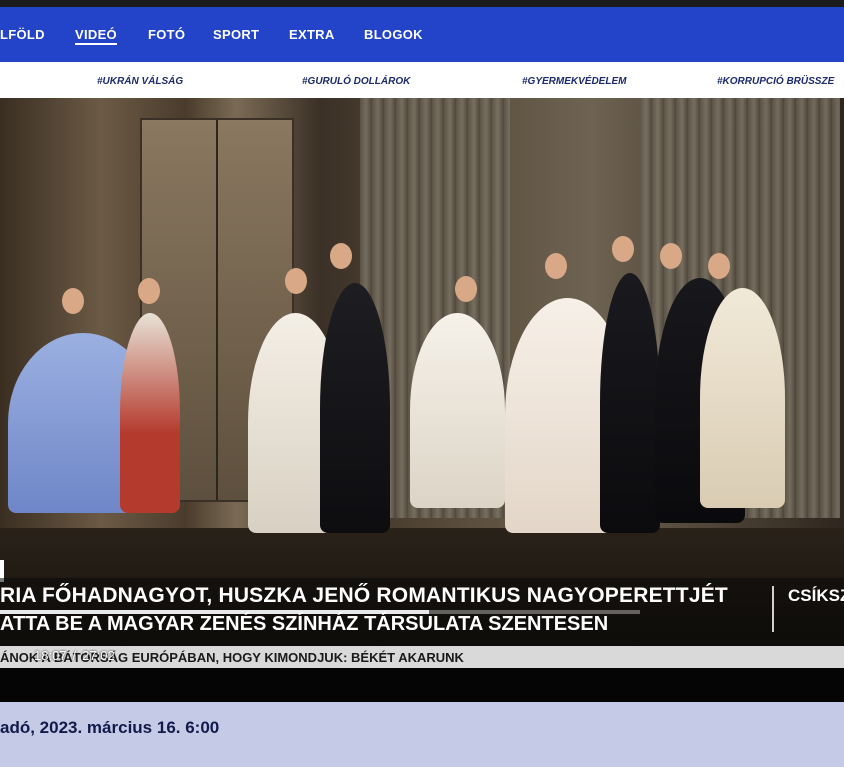 The width and height of the screenshot is (844, 767). I want to click on time-display: 18:07 / 27:02, so click(74, 655).